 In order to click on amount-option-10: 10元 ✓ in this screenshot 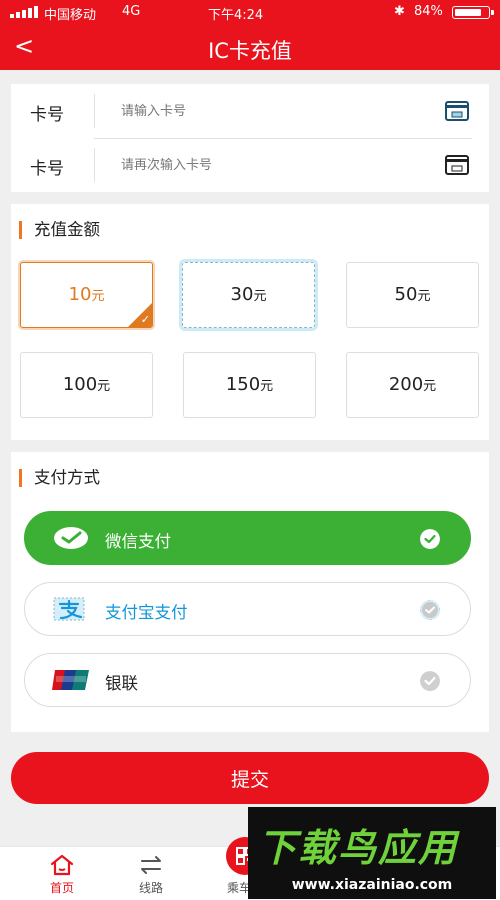, I will do `click(86, 295)`.